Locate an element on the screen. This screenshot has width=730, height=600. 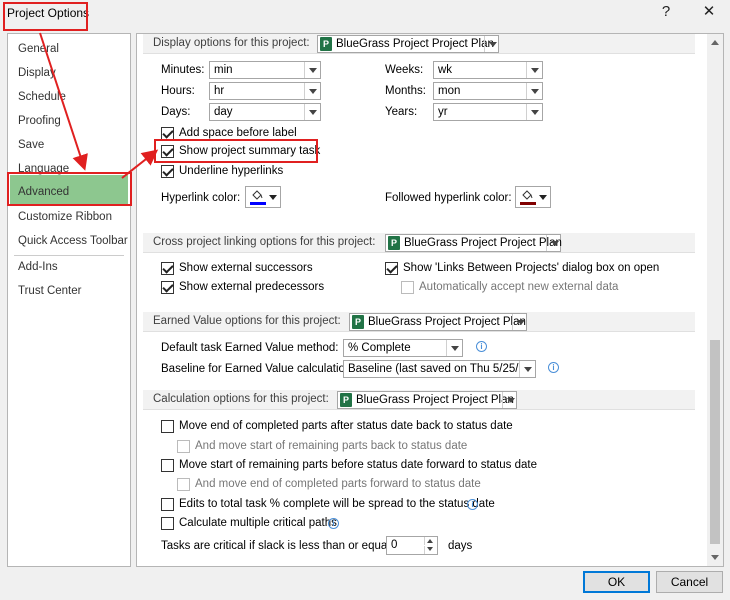
arrow-to-advanced is located at coordinates (63, 101).